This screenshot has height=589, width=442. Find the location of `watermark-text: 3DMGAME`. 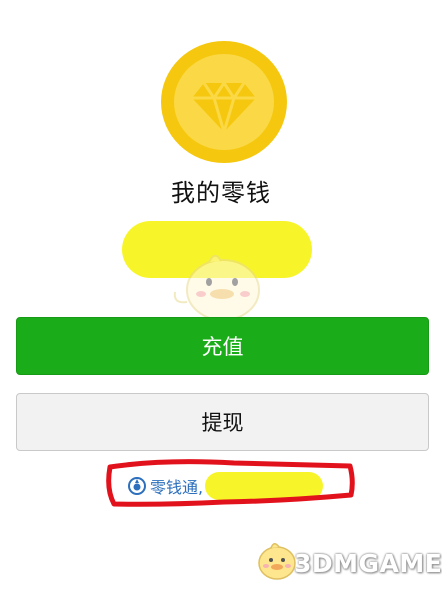

watermark-text: 3DMGAME is located at coordinates (368, 563).